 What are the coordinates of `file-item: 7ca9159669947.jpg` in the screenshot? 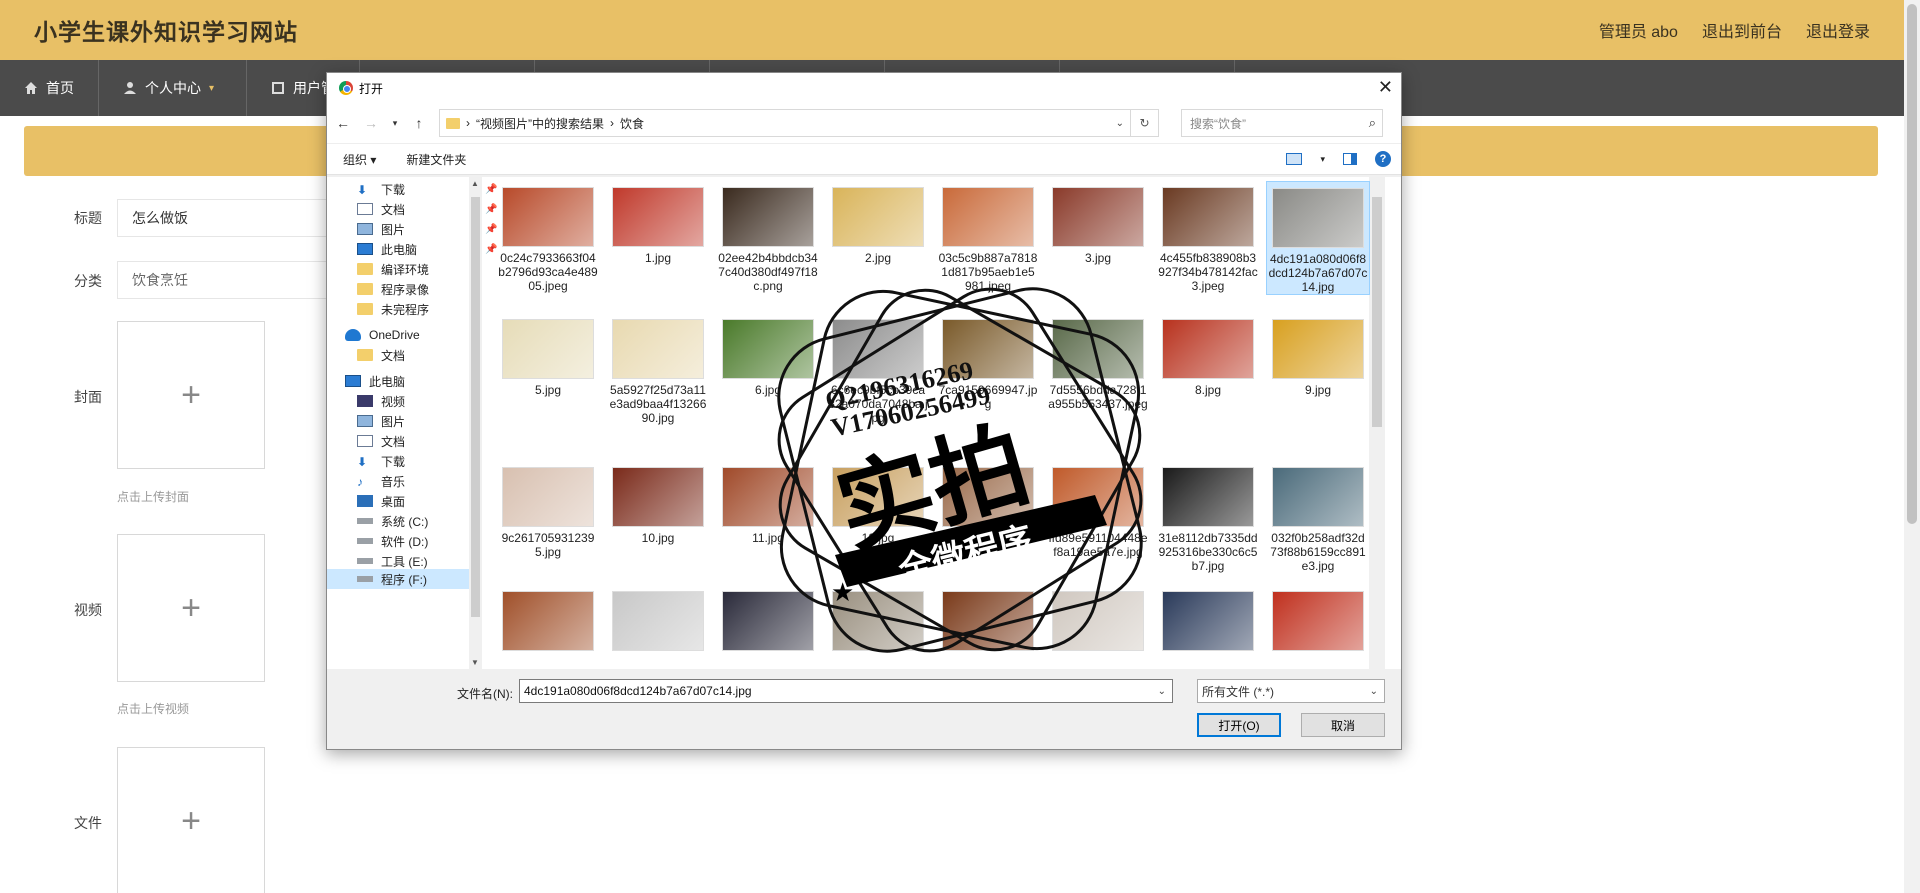 It's located at (988, 362).